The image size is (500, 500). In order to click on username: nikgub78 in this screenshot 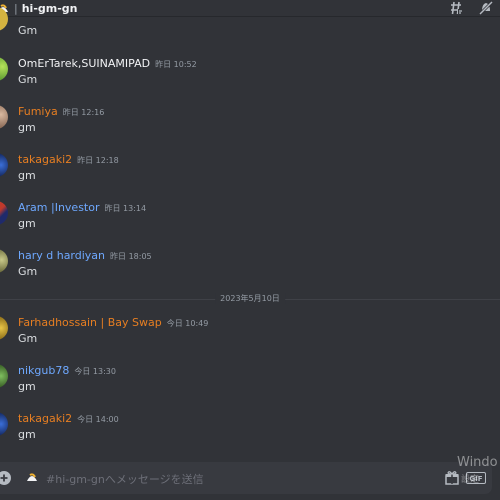, I will do `click(43, 370)`.